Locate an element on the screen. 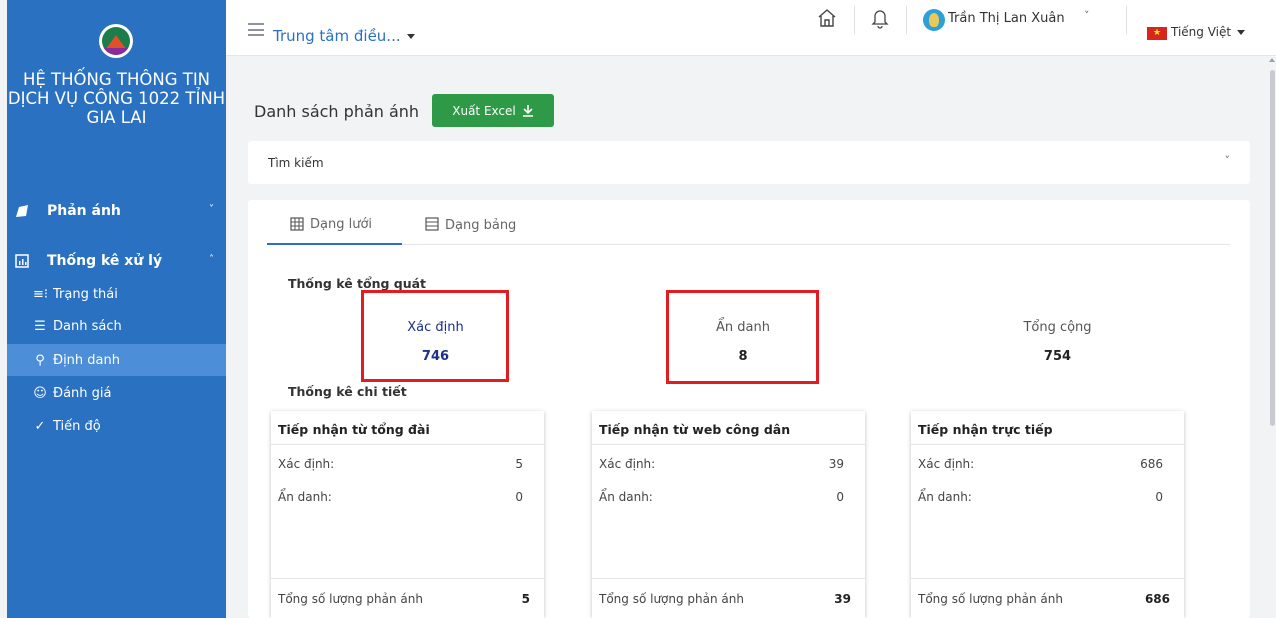  card-title: Tiếp nhận từ tổng đài is located at coordinates (407, 428).